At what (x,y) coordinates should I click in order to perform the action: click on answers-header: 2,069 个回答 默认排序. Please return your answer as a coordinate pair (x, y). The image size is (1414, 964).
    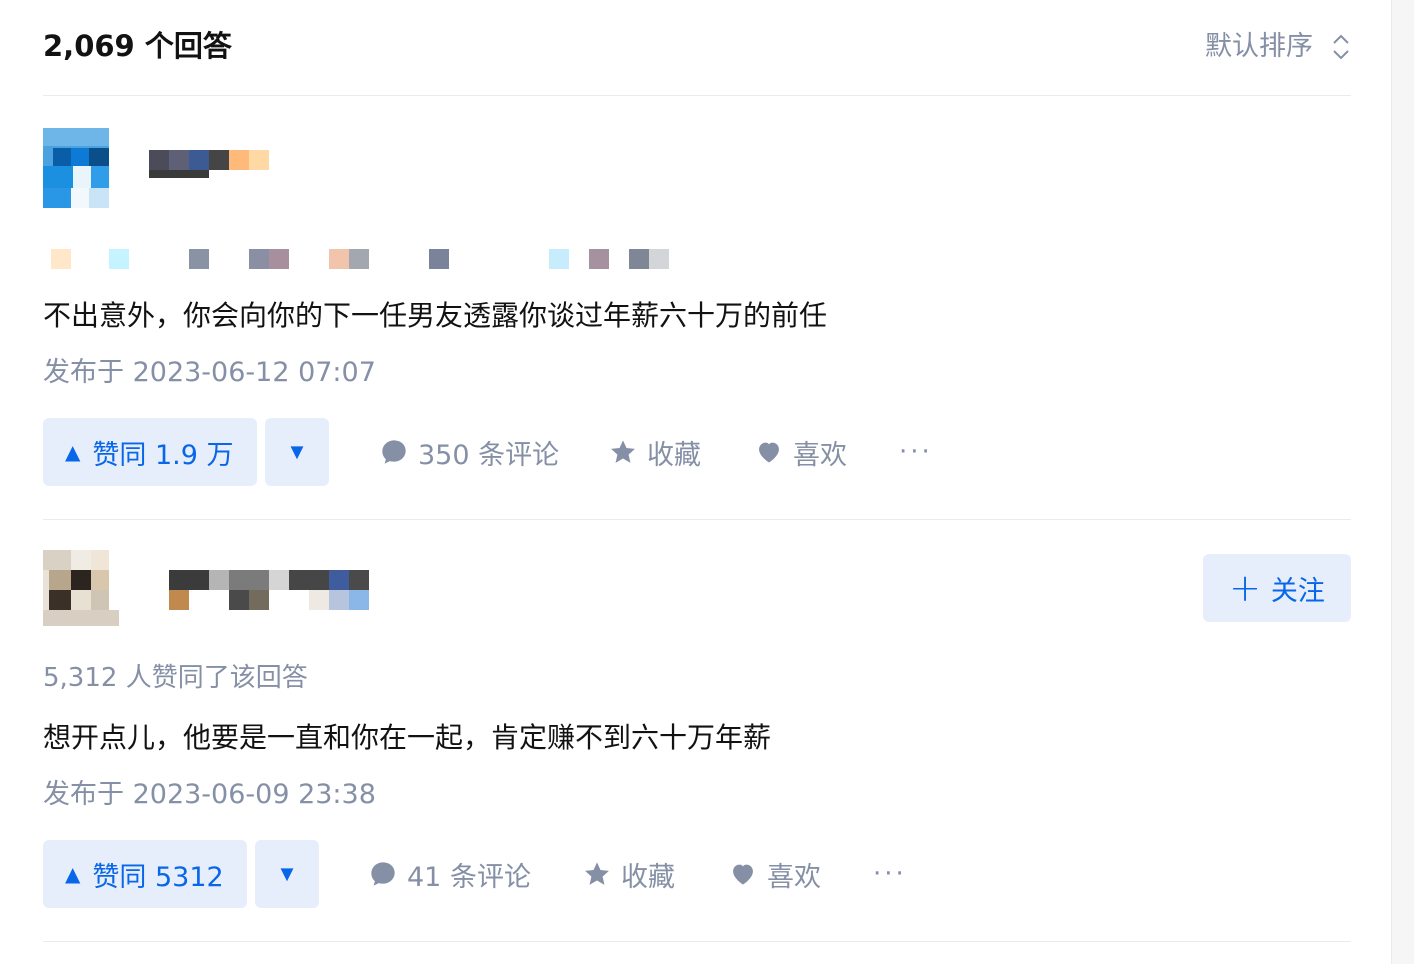
    Looking at the image, I should click on (697, 48).